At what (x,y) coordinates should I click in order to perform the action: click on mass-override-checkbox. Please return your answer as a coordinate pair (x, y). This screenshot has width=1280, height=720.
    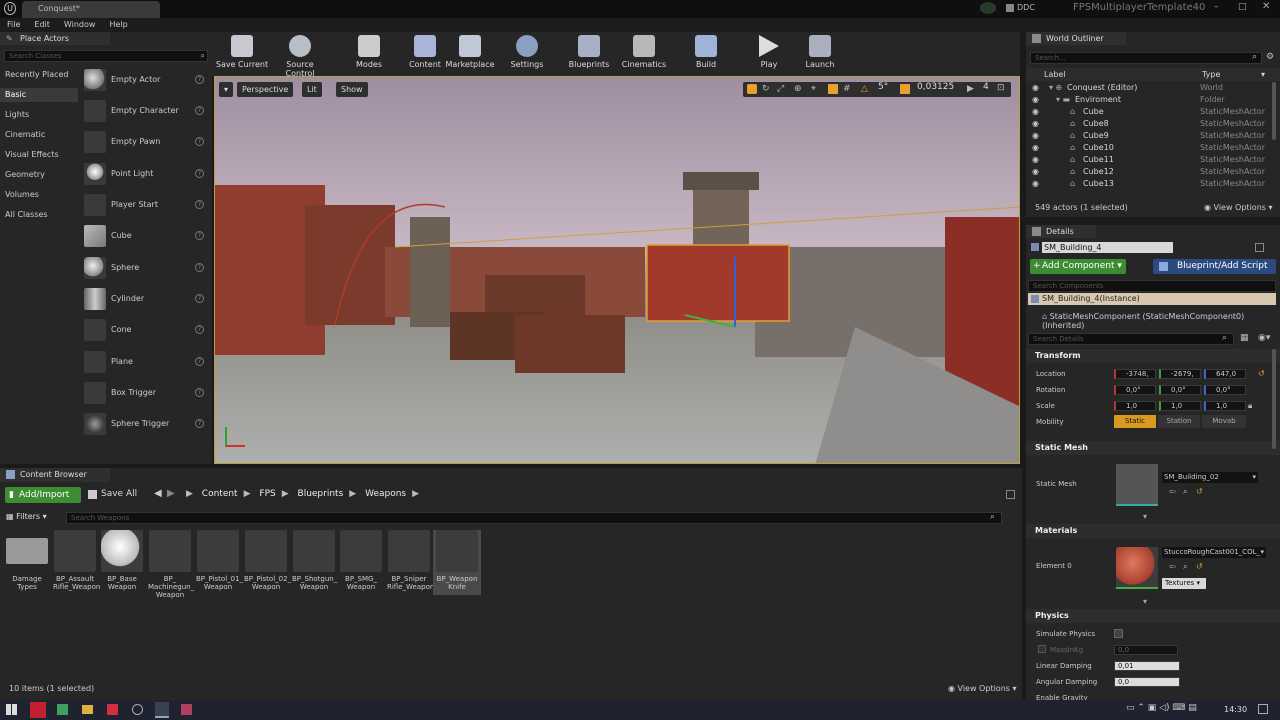
    Looking at the image, I should click on (1042, 649).